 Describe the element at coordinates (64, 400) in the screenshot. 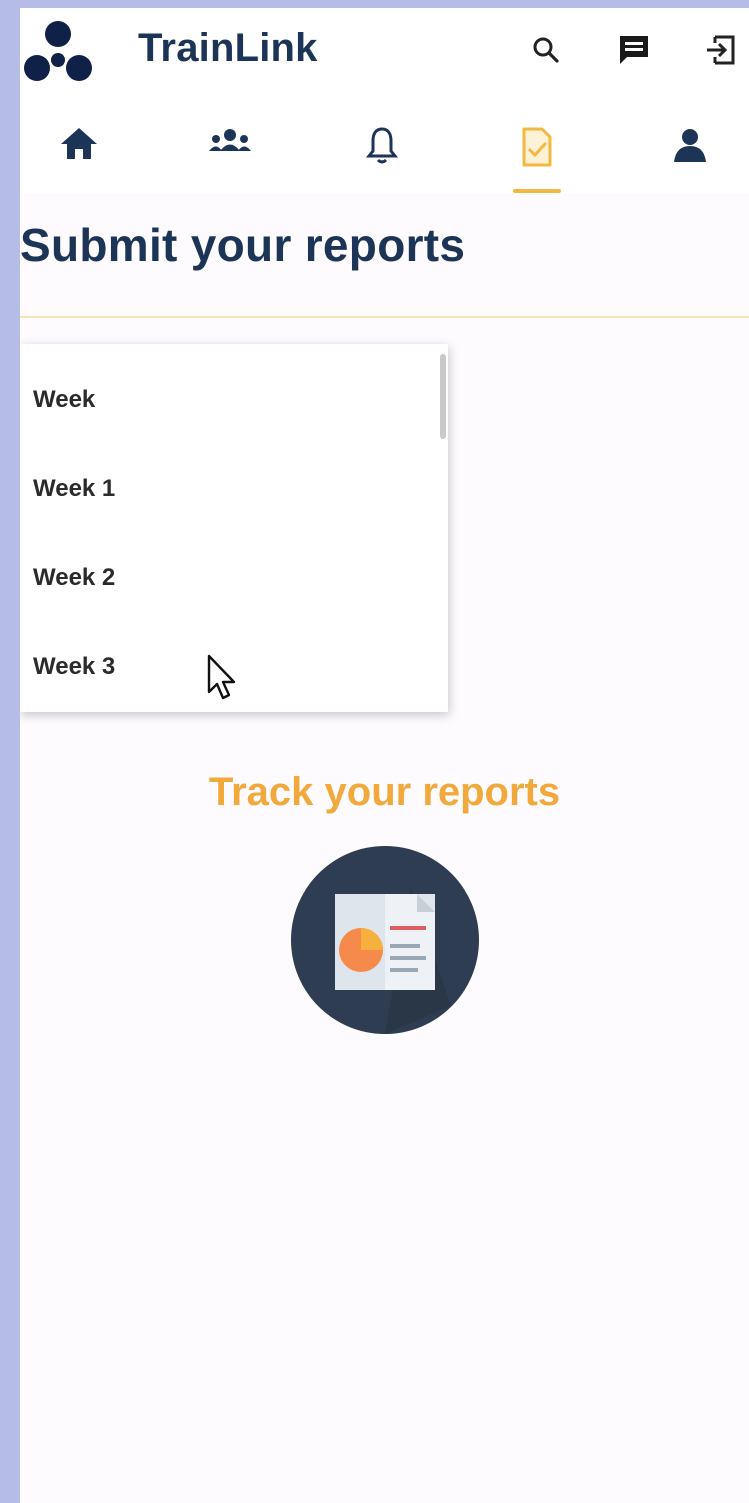

I see `dropdown-option-week: Week` at that location.